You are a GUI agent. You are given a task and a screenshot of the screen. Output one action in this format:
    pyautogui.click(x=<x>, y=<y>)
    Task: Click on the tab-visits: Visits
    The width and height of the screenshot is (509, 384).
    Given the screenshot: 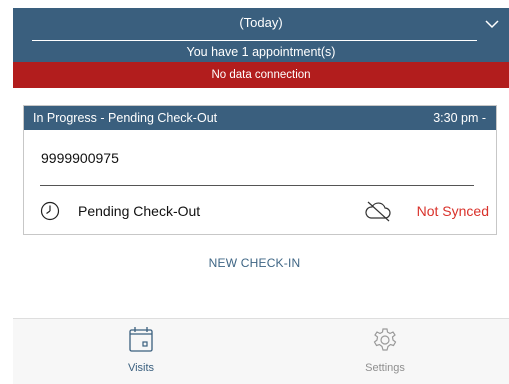 What is the action you would take?
    pyautogui.click(x=141, y=351)
    